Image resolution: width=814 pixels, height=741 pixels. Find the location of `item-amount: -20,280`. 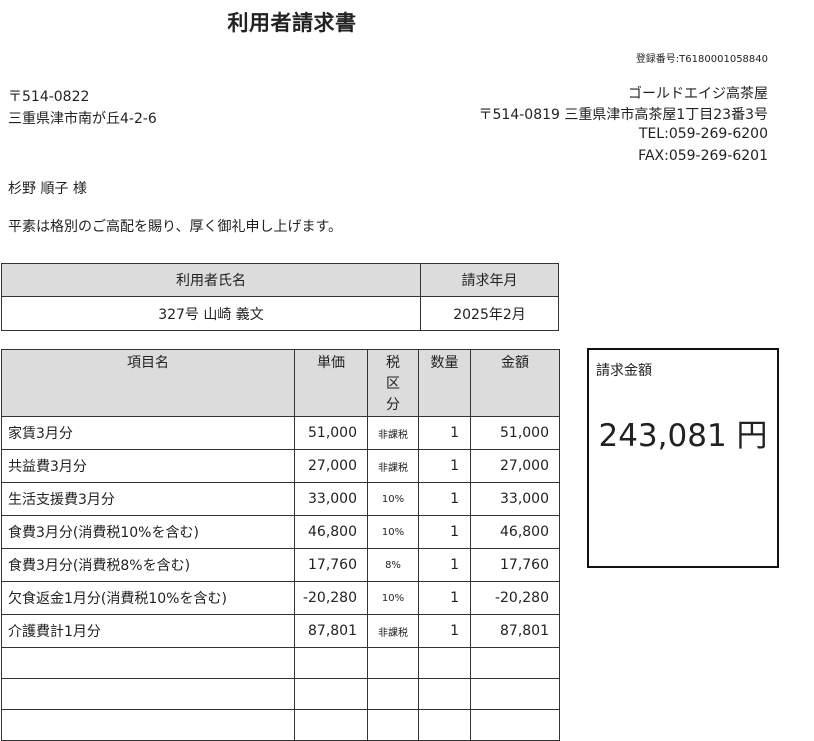

item-amount: -20,280 is located at coordinates (515, 598).